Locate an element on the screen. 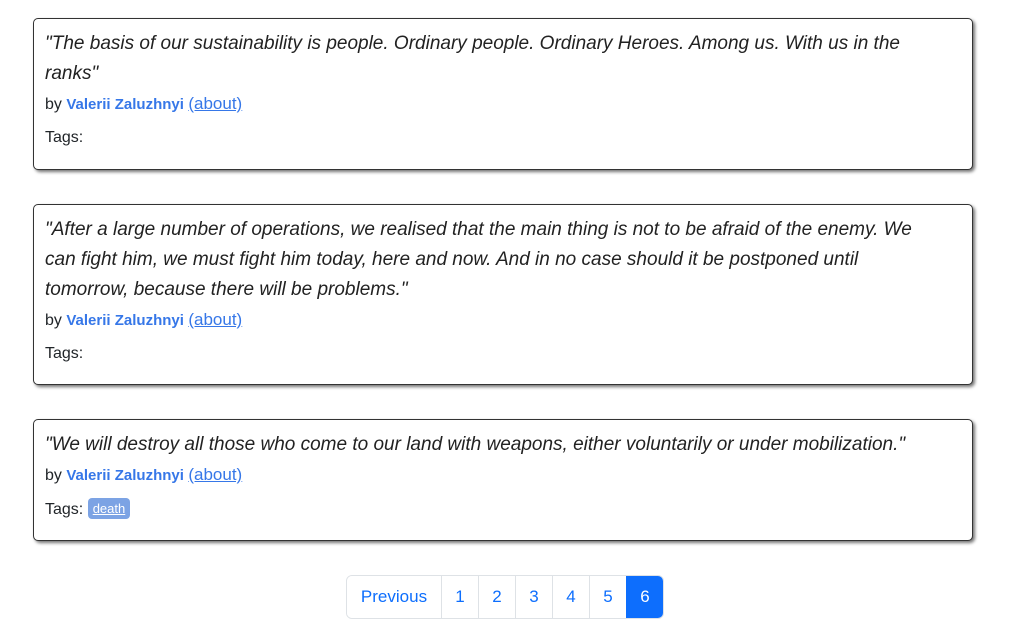  tags-row: Tags: death is located at coordinates (488, 509).